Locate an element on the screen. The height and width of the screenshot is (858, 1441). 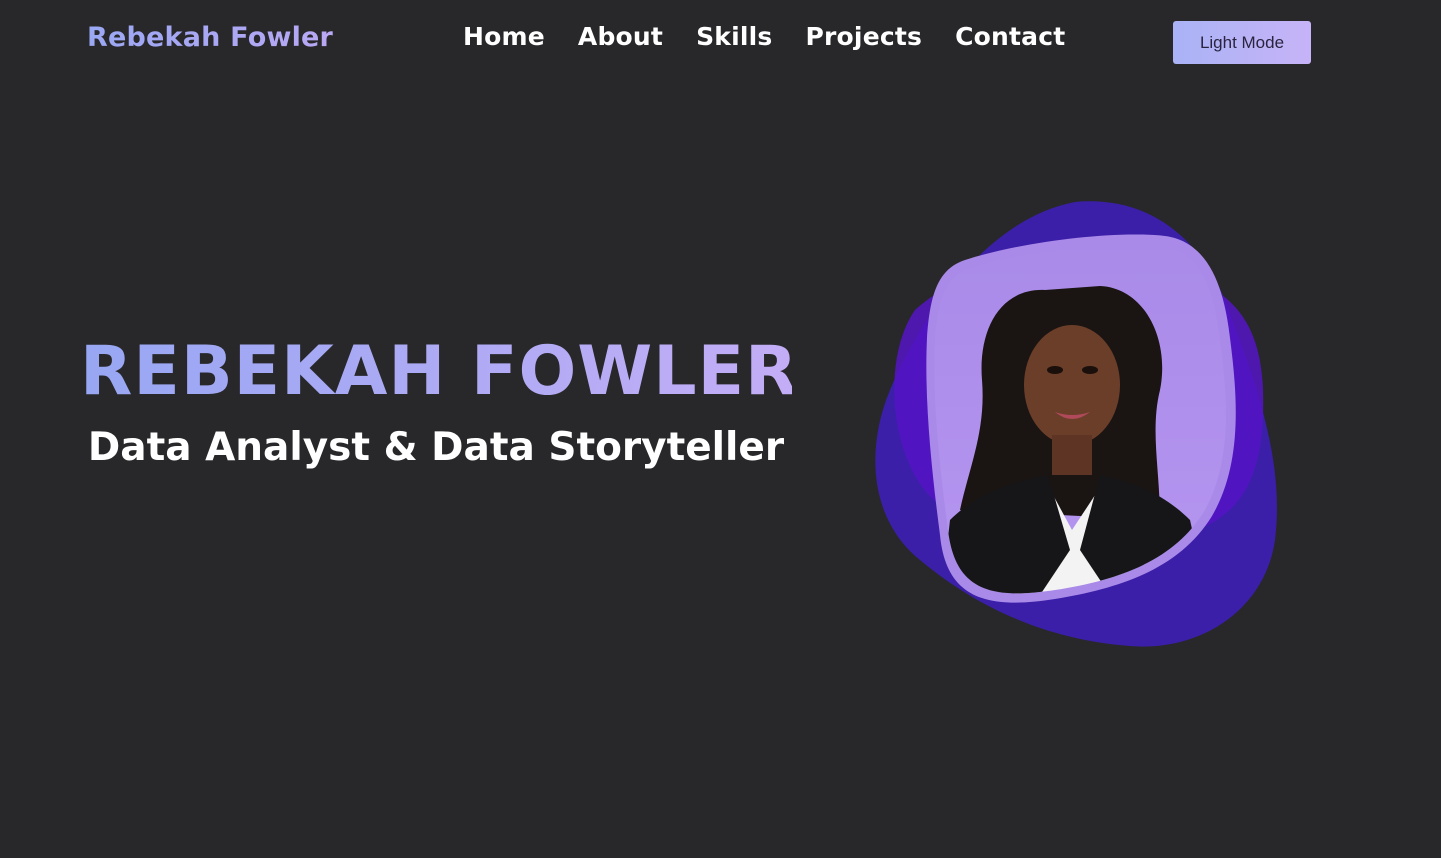
portrait-blob-graphic is located at coordinates (1076, 424).